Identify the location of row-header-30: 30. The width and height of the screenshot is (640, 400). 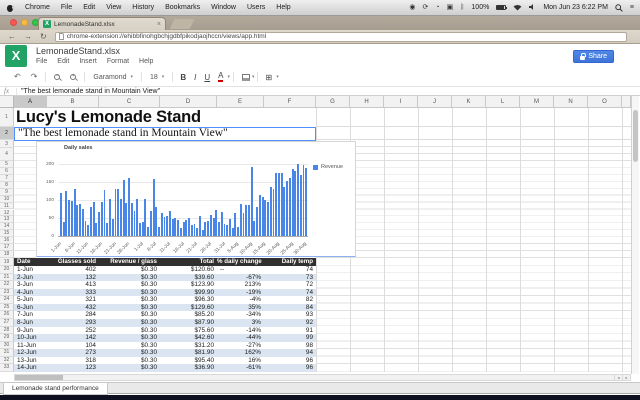
(7, 345).